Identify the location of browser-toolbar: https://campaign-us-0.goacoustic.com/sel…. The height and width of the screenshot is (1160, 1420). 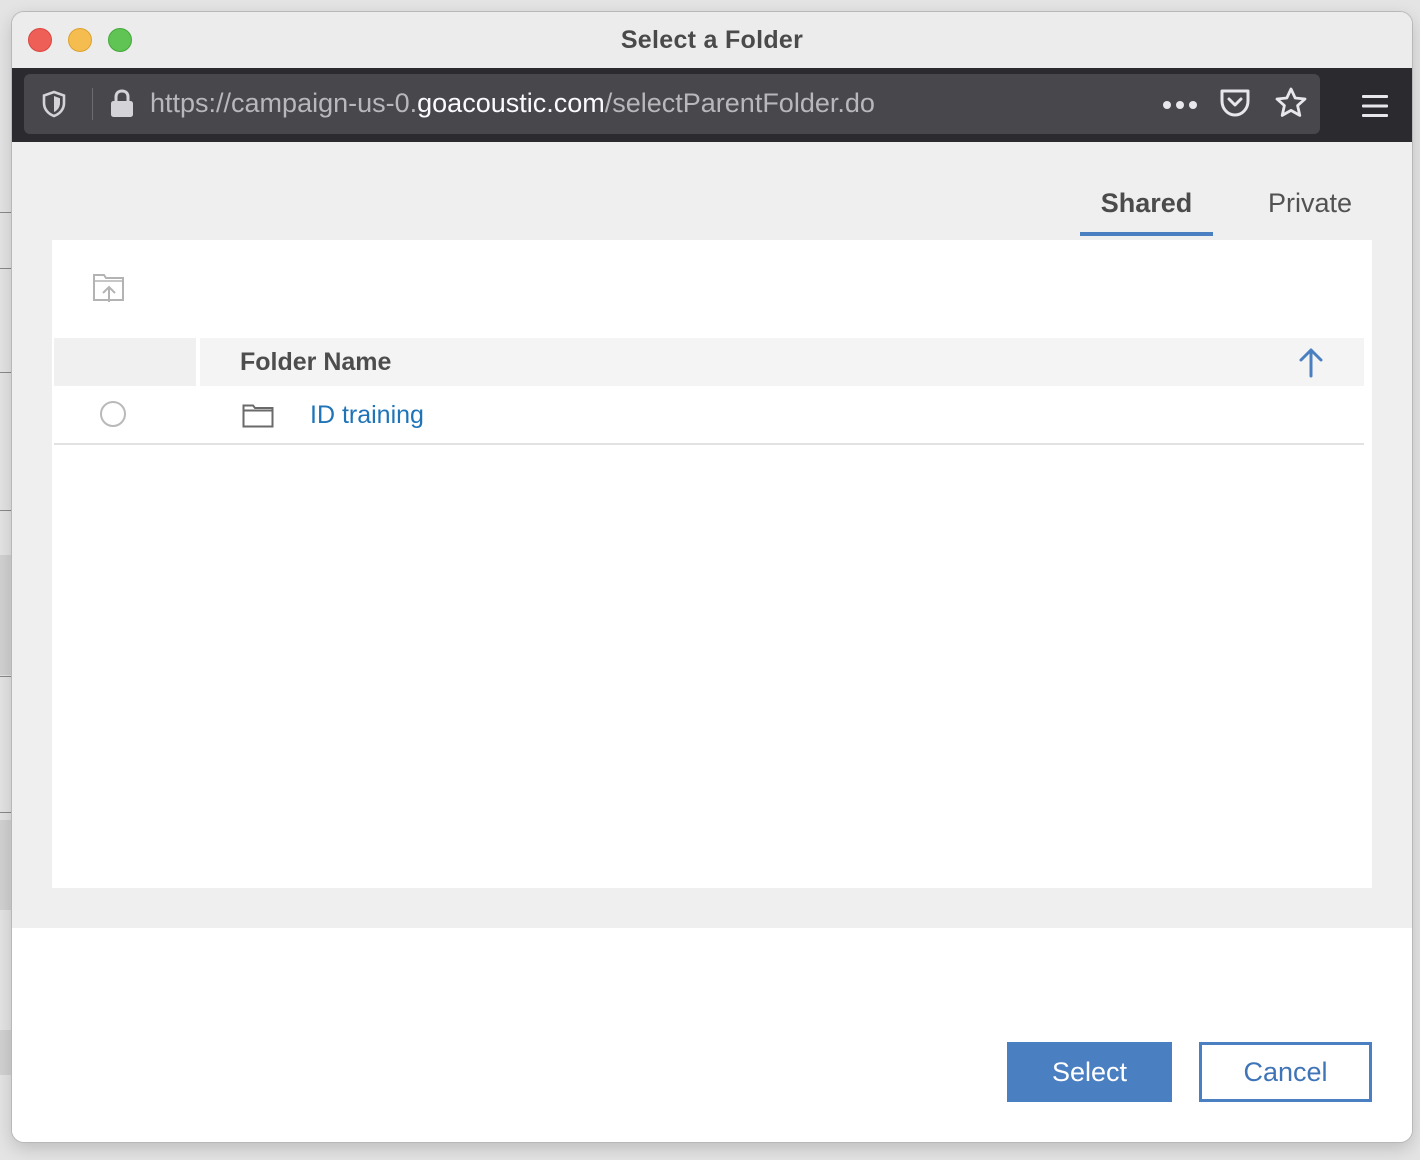
(712, 105).